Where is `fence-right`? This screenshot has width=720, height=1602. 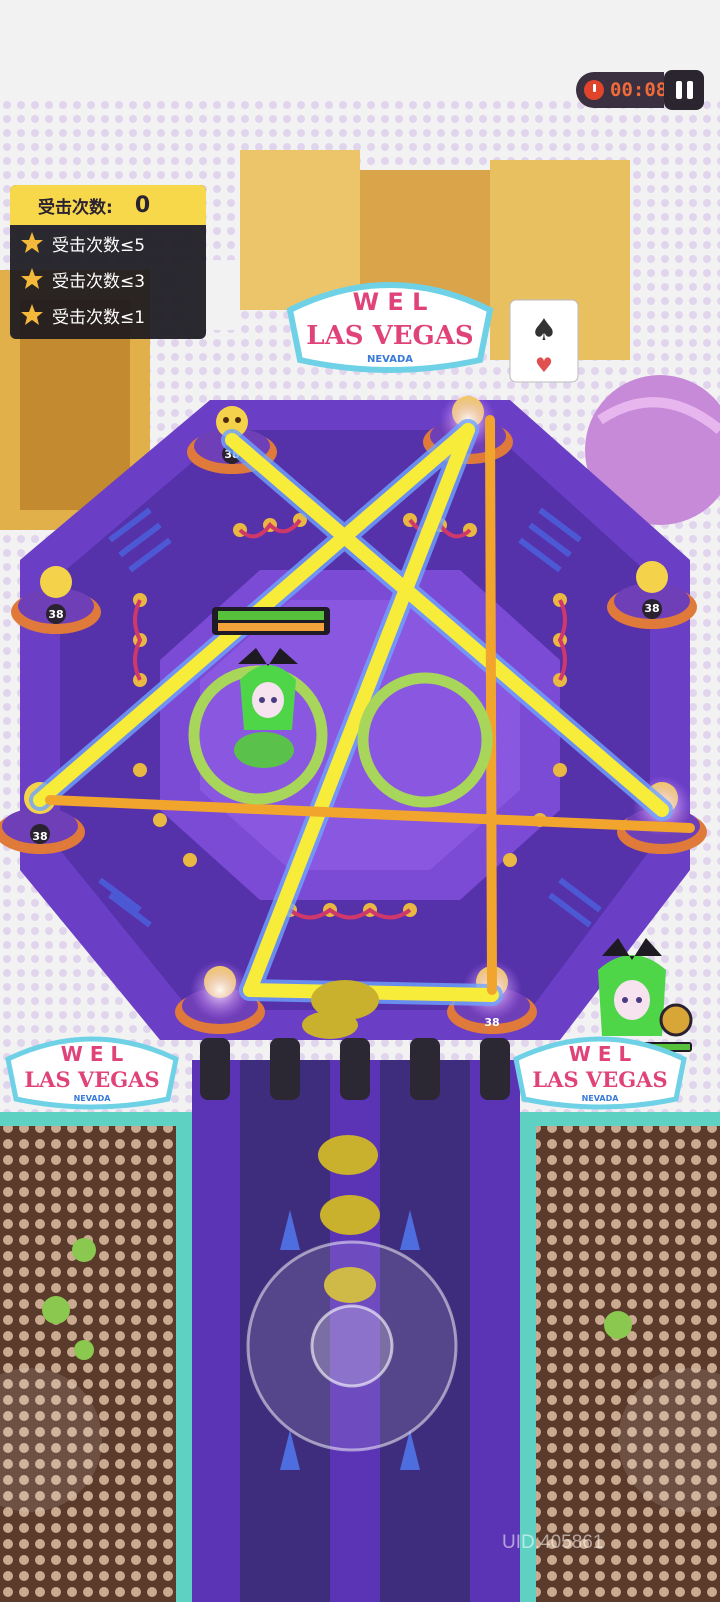 fence-right is located at coordinates (620, 1119).